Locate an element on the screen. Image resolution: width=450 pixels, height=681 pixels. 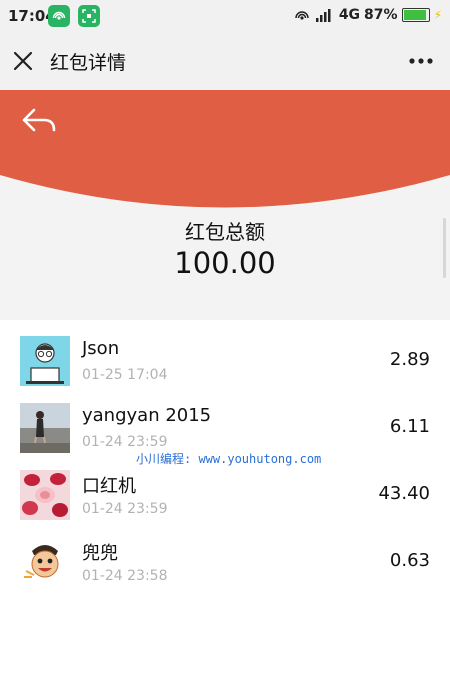
list-item: 兜兜 01-24 23:58 0.63 is located at coordinates (225, 563).